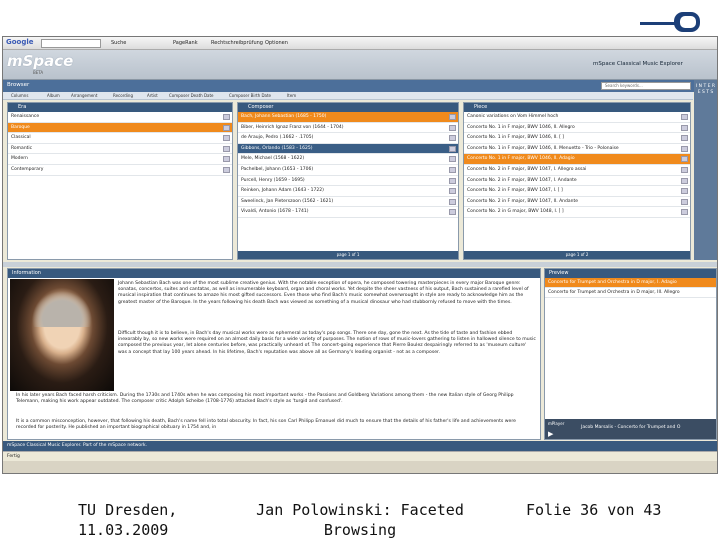 This screenshot has height=540, width=720. I want to click on era-item: Renaissance, so click(120, 117).